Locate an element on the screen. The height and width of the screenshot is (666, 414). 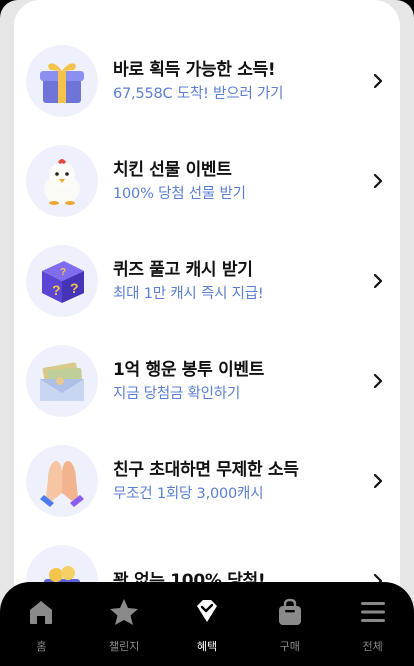
list-item-instant-income: 바로 획득 가능한 소득! 67,558C 도착! 받으러 가기 is located at coordinates (207, 81).